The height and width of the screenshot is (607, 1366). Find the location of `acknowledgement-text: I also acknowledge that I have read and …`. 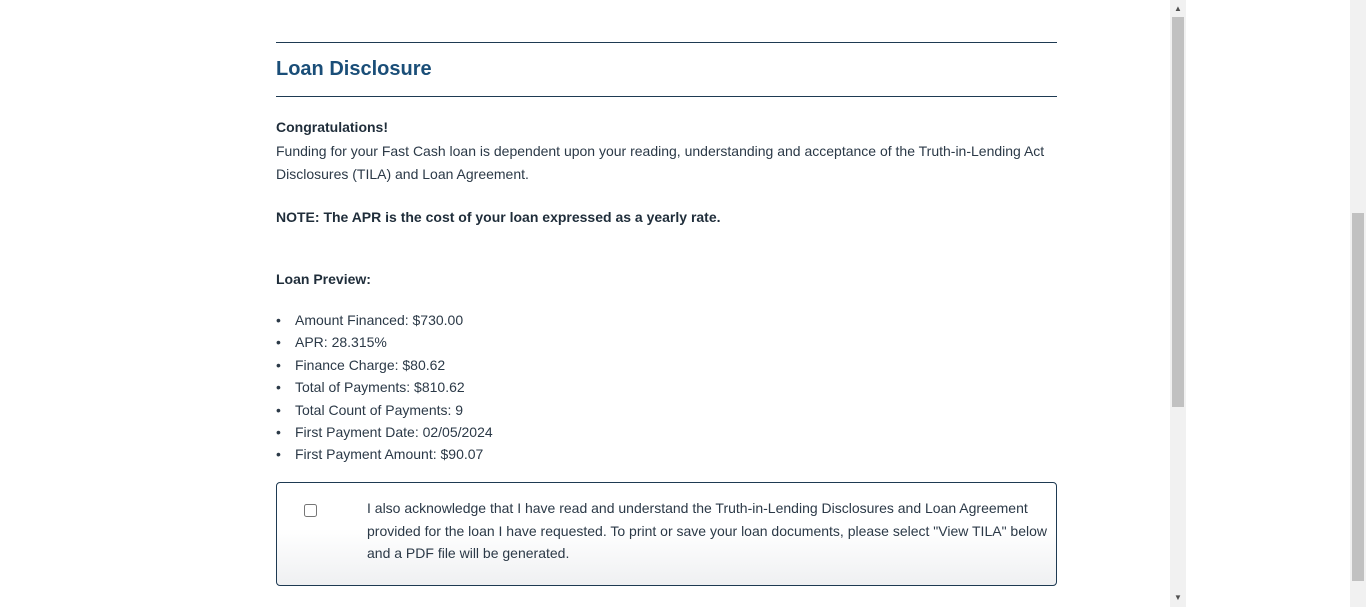

acknowledgement-text: I also acknowledge that I have read and … is located at coordinates (707, 530).